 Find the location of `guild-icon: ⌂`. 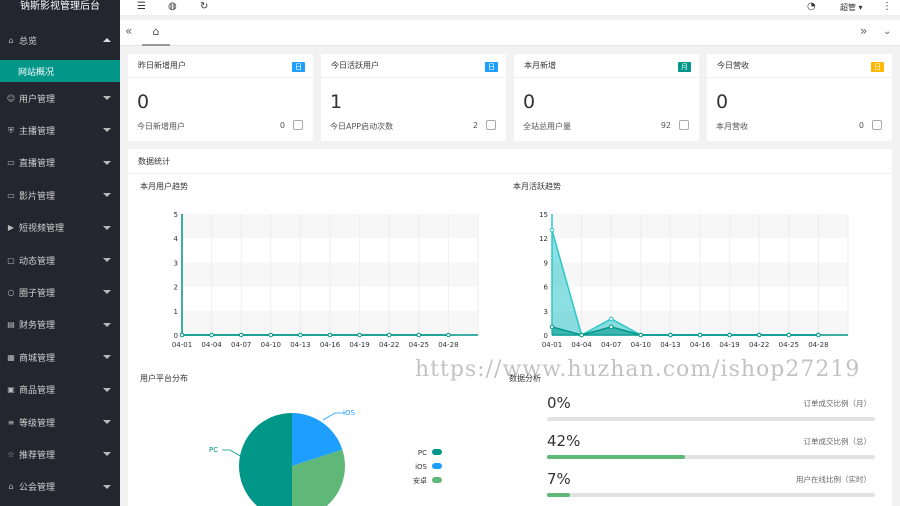

guild-icon: ⌂ is located at coordinates (11, 487).